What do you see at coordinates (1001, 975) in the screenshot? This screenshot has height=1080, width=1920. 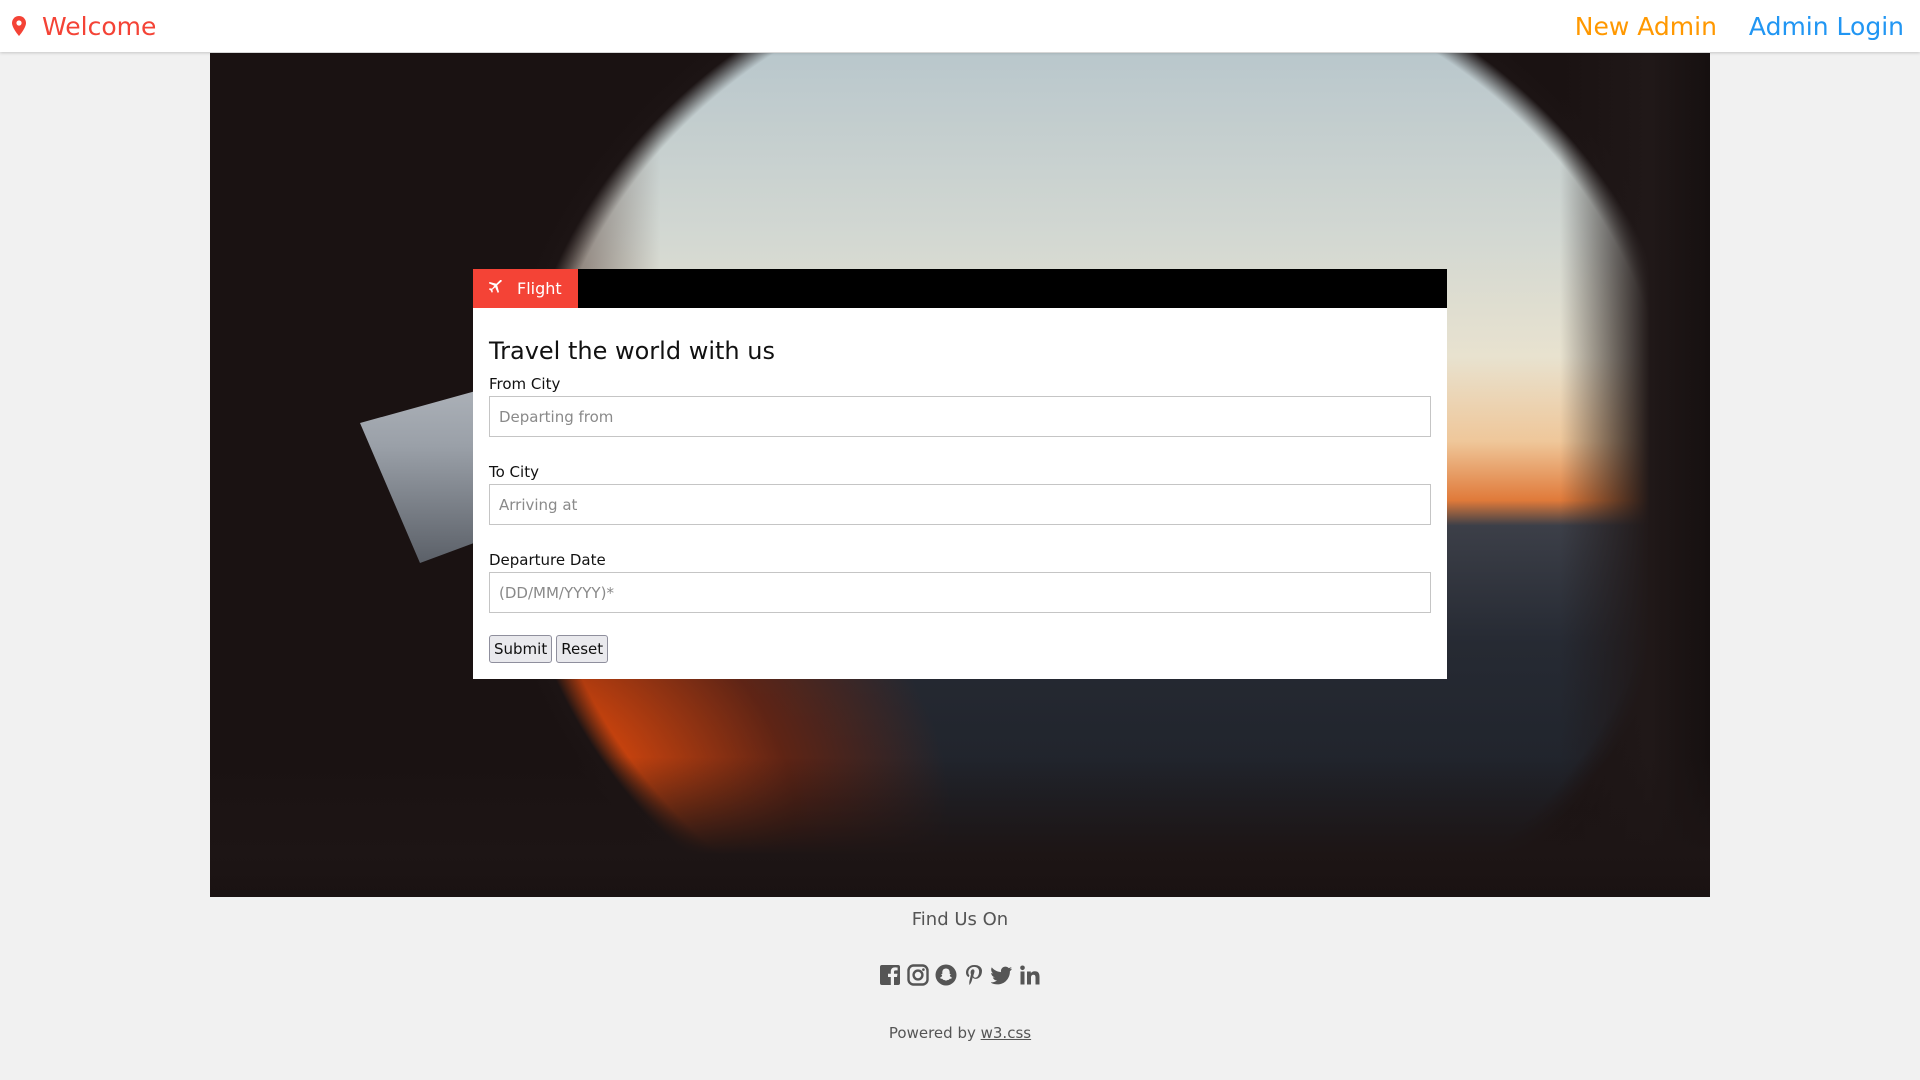 I see `twitter-icon` at bounding box center [1001, 975].